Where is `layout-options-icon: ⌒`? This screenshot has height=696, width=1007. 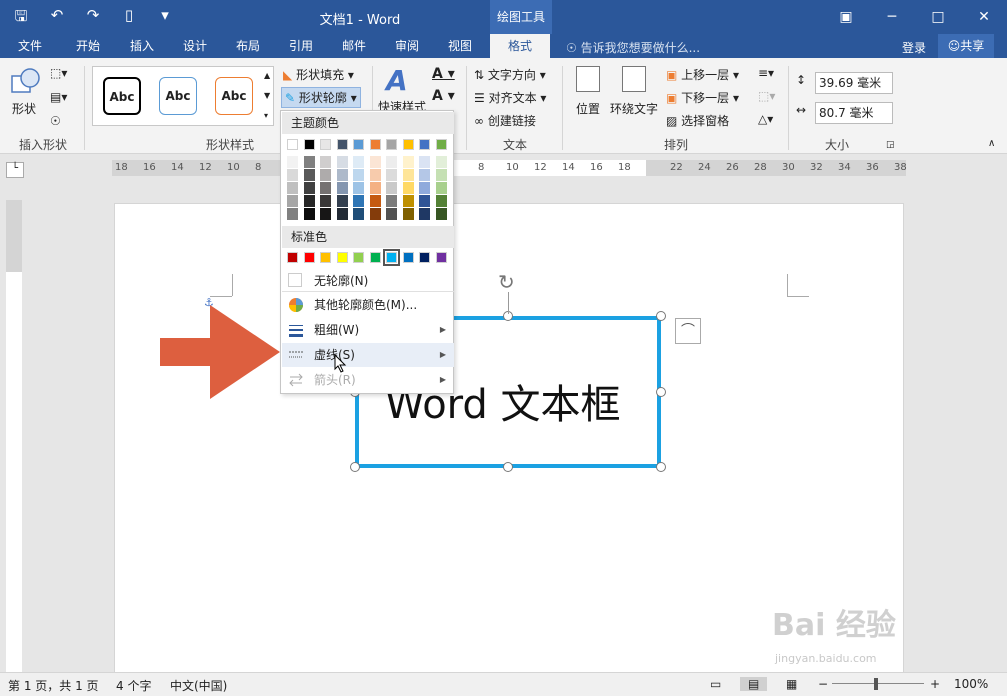
layout-options-icon: ⌒ is located at coordinates (688, 331).